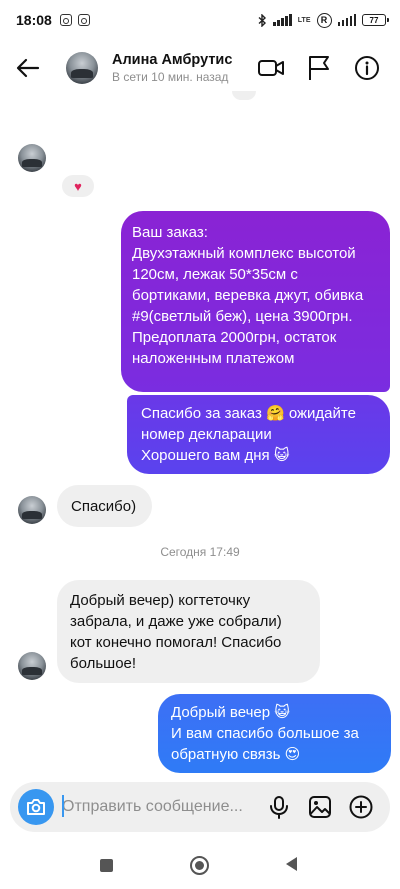 The image size is (400, 889). Describe the element at coordinates (170, 77) in the screenshot. I see `contact-status: В сети 10 мин. назад` at that location.